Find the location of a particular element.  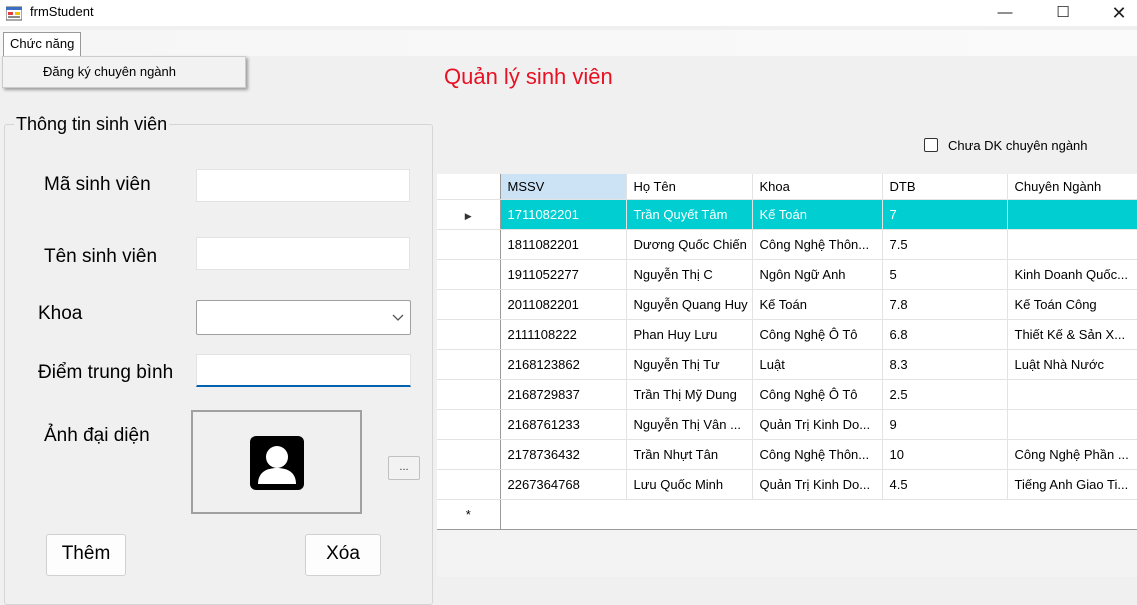

table-cell: 6.8 is located at coordinates (945, 334).